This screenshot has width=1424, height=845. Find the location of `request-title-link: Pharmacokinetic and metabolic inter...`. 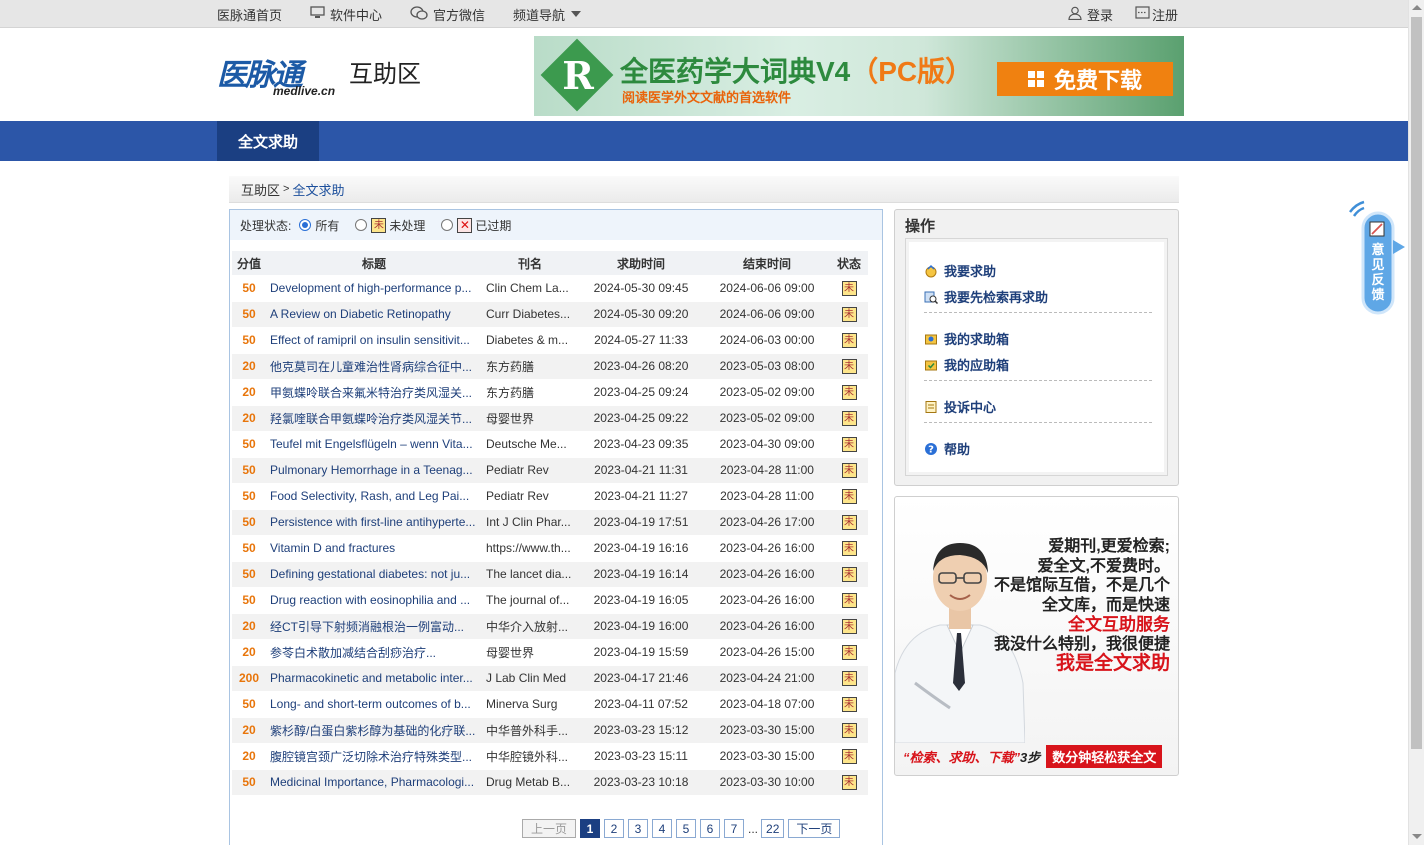

request-title-link: Pharmacokinetic and metabolic inter... is located at coordinates (374, 678).